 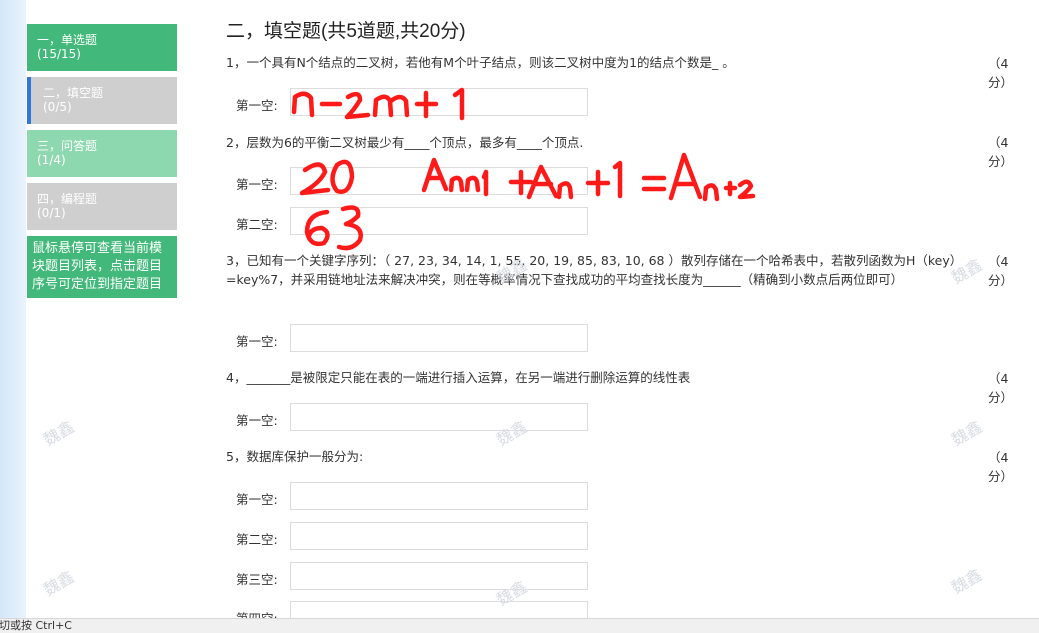 What do you see at coordinates (439, 221) in the screenshot?
I see `q2-blank-2-input` at bounding box center [439, 221].